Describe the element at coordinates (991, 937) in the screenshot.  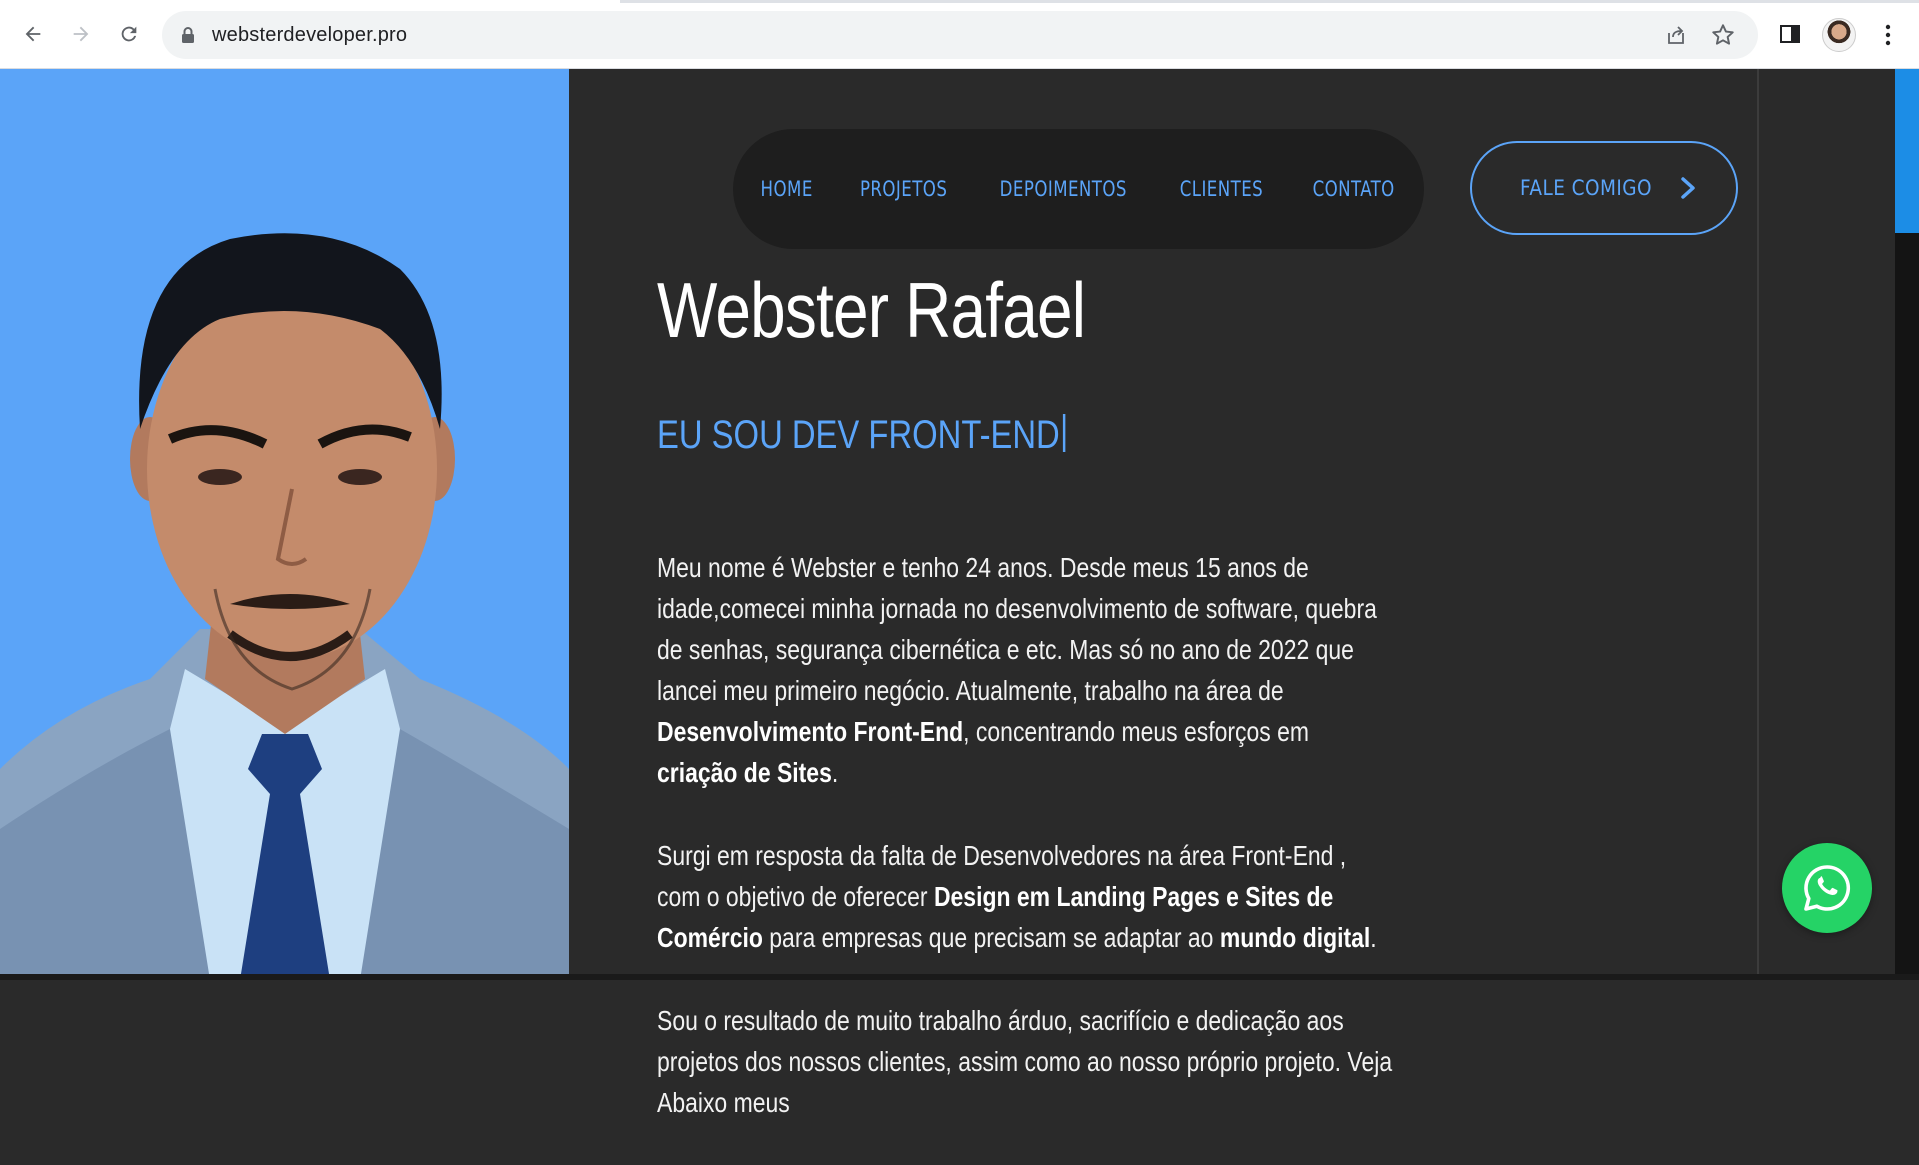
I see `bio-text: para empresas que precisam se adaptar ao` at that location.